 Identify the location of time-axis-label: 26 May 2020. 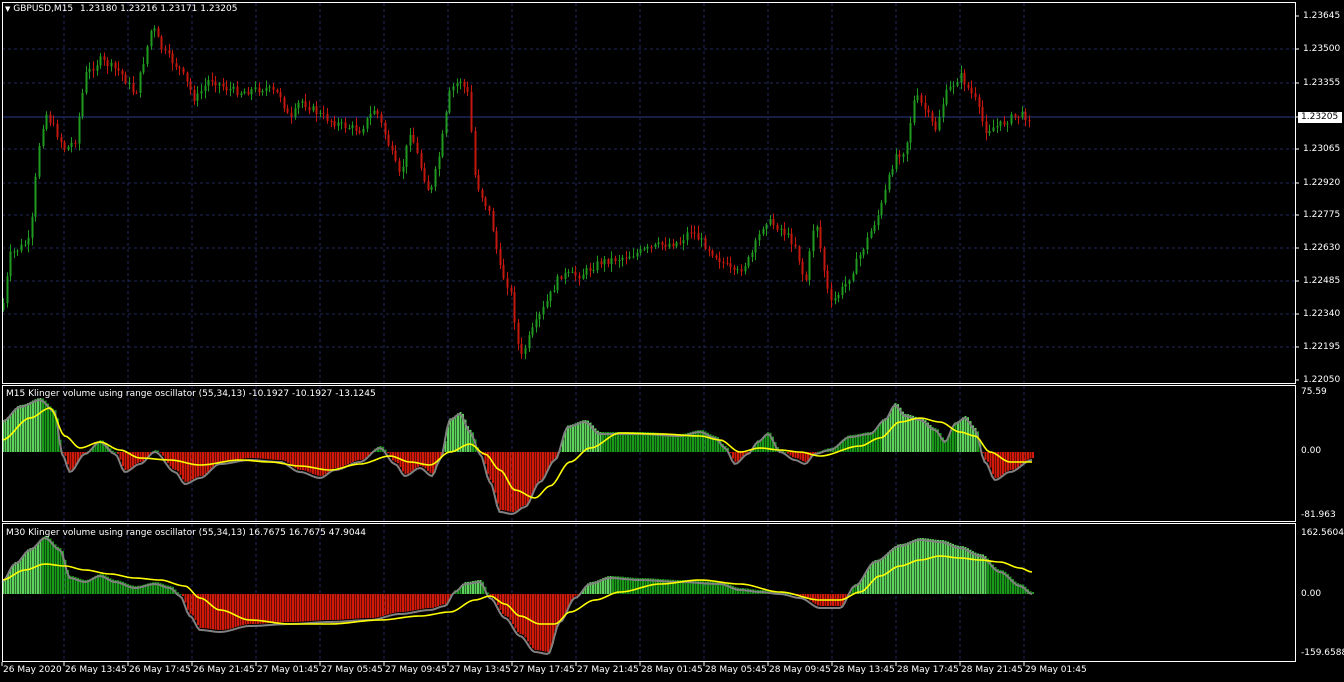
(32, 670).